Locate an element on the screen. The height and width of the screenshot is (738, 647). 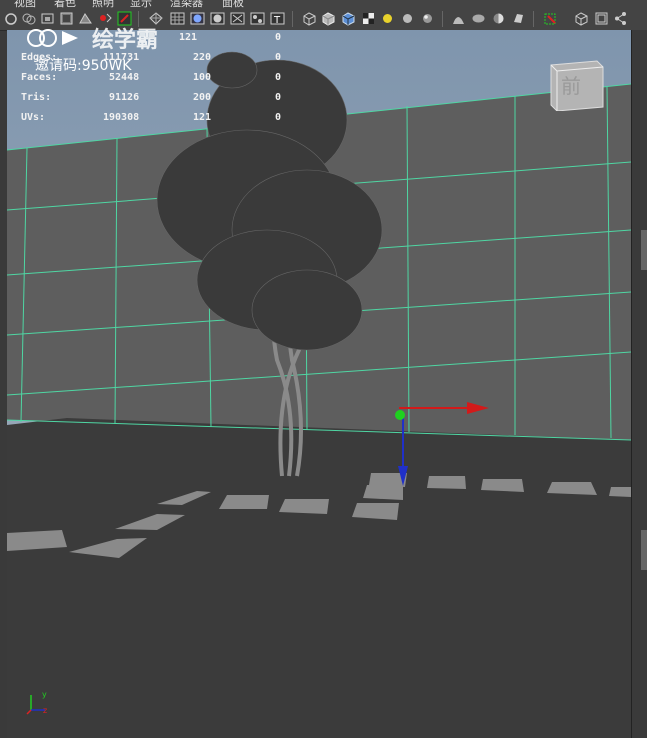
axis-y-label: y is located at coordinates (44, 694).